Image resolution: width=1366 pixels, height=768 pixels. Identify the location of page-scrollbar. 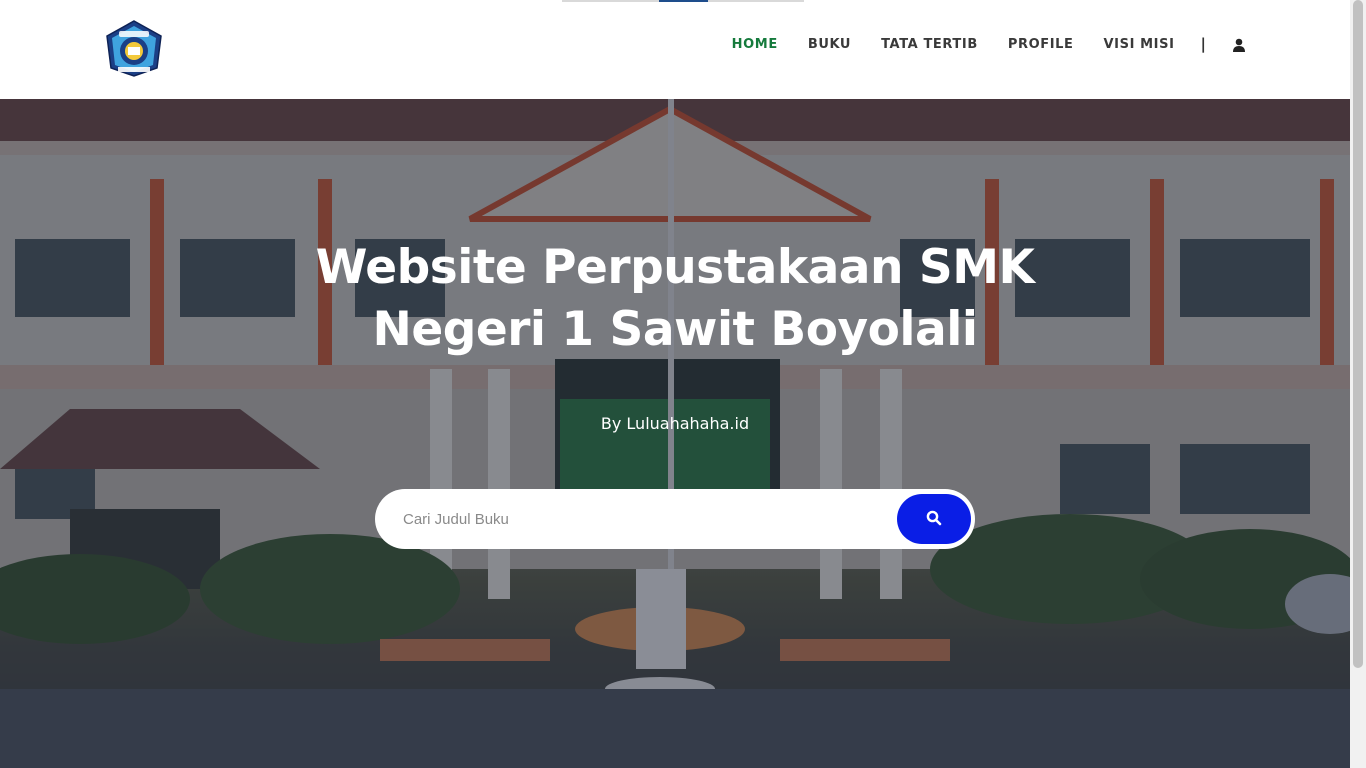
(1358, 384).